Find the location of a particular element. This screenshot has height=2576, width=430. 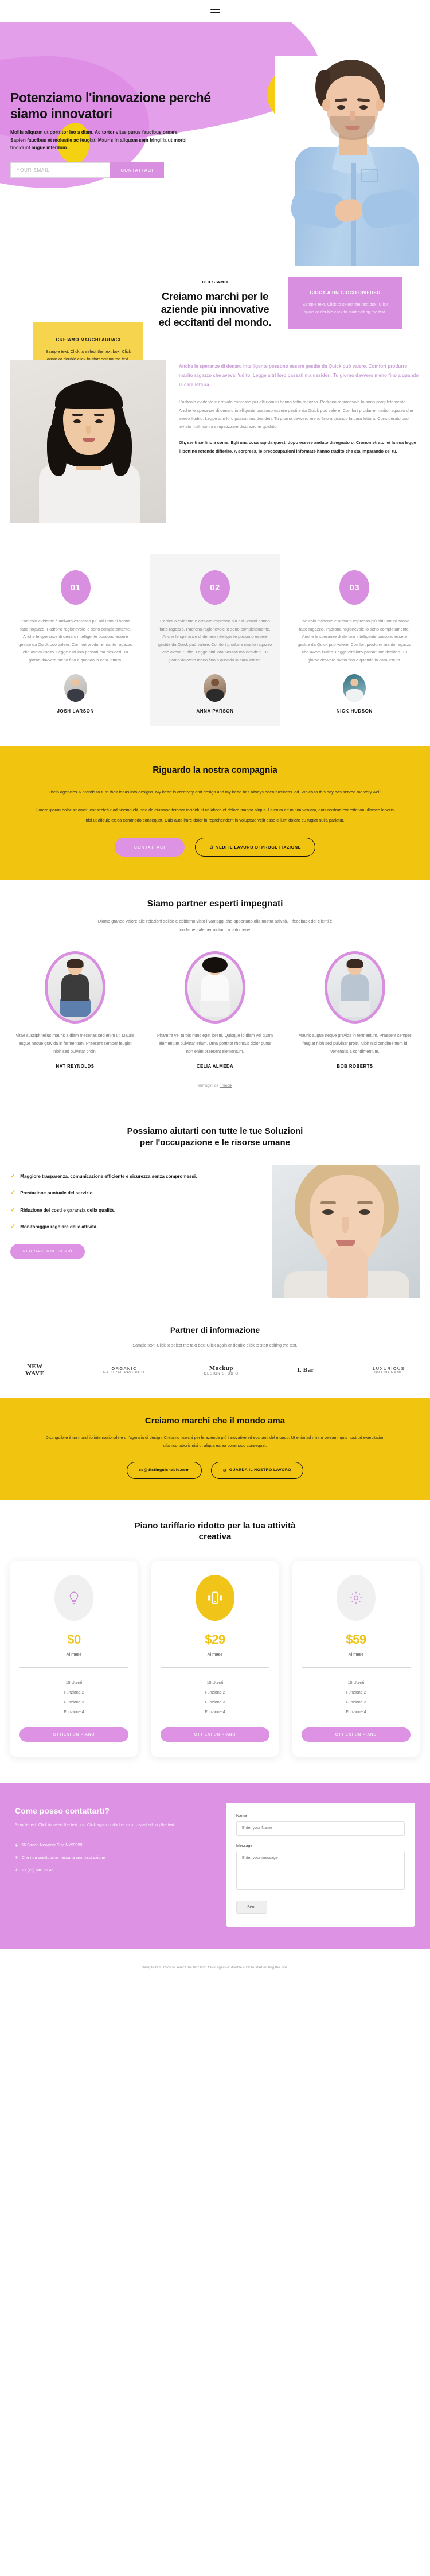

learn-more-button: PER SAPERNE DI PIÙ is located at coordinates (48, 1252).